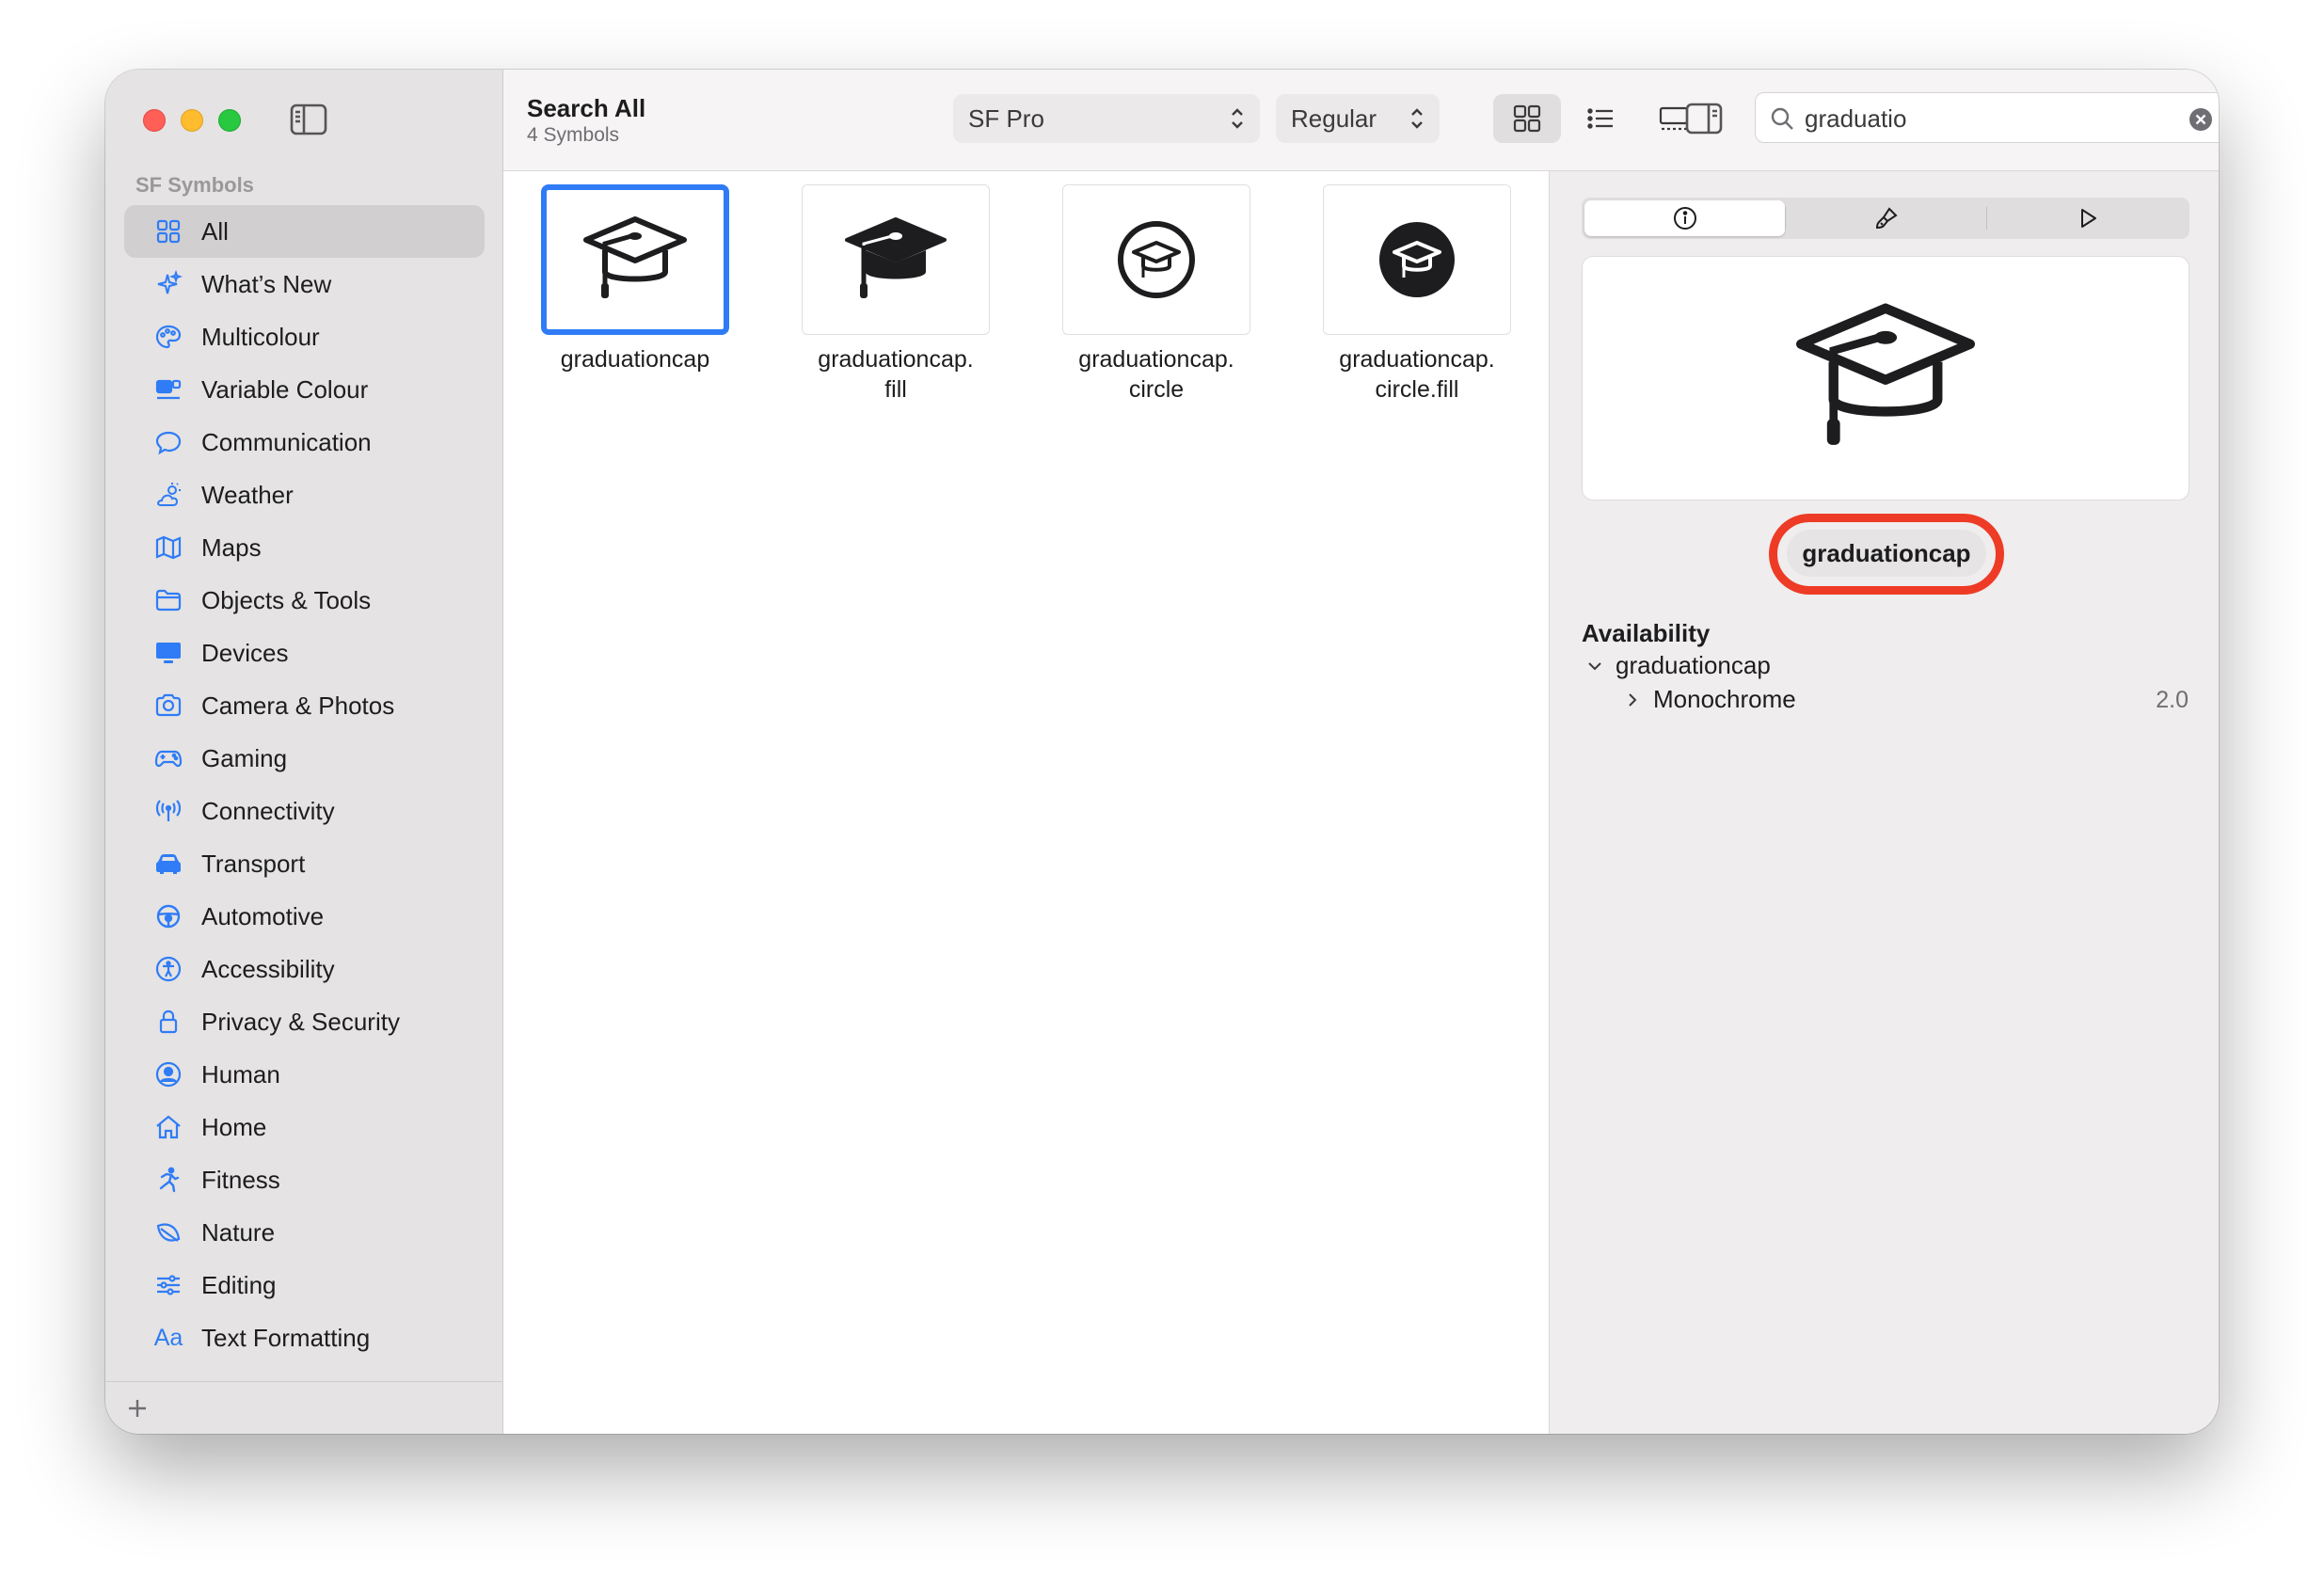 The image size is (2324, 1573). I want to click on sidebar-item-label: Text Formatting, so click(286, 1337).